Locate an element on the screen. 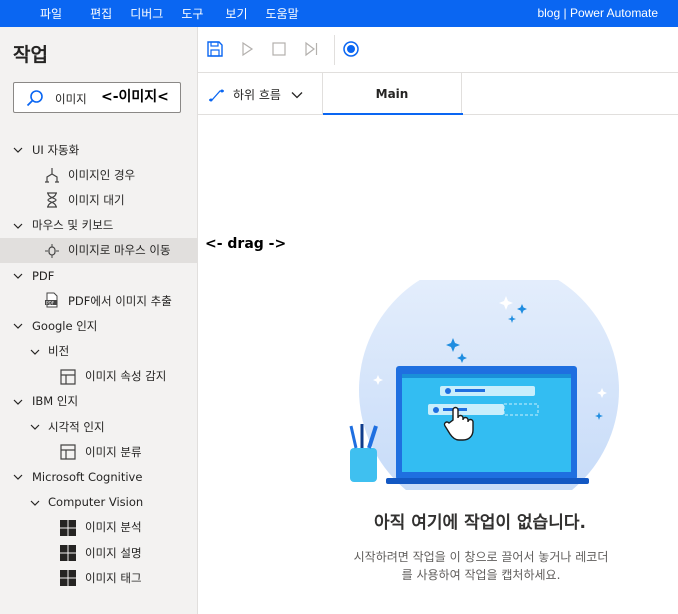  tree-item-analyze-image: 이미지 분석 is located at coordinates (98, 527).